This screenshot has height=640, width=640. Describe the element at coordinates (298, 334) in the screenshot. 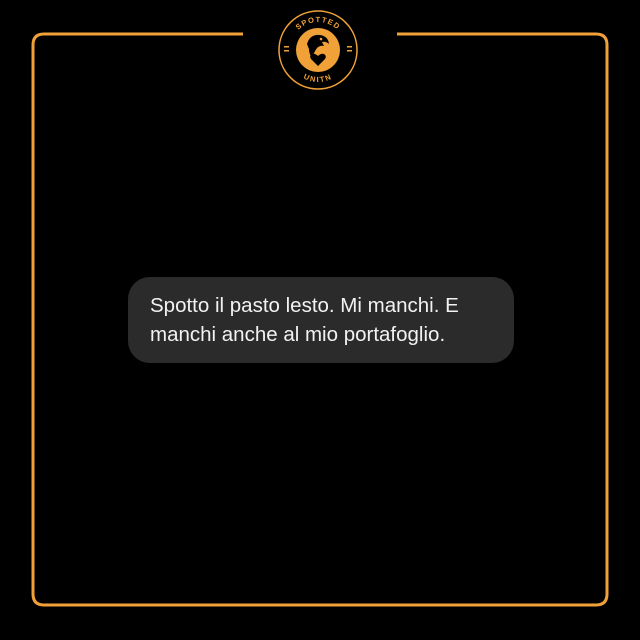

I see `message-line-2: manchi anche al mio portafoglio.` at that location.